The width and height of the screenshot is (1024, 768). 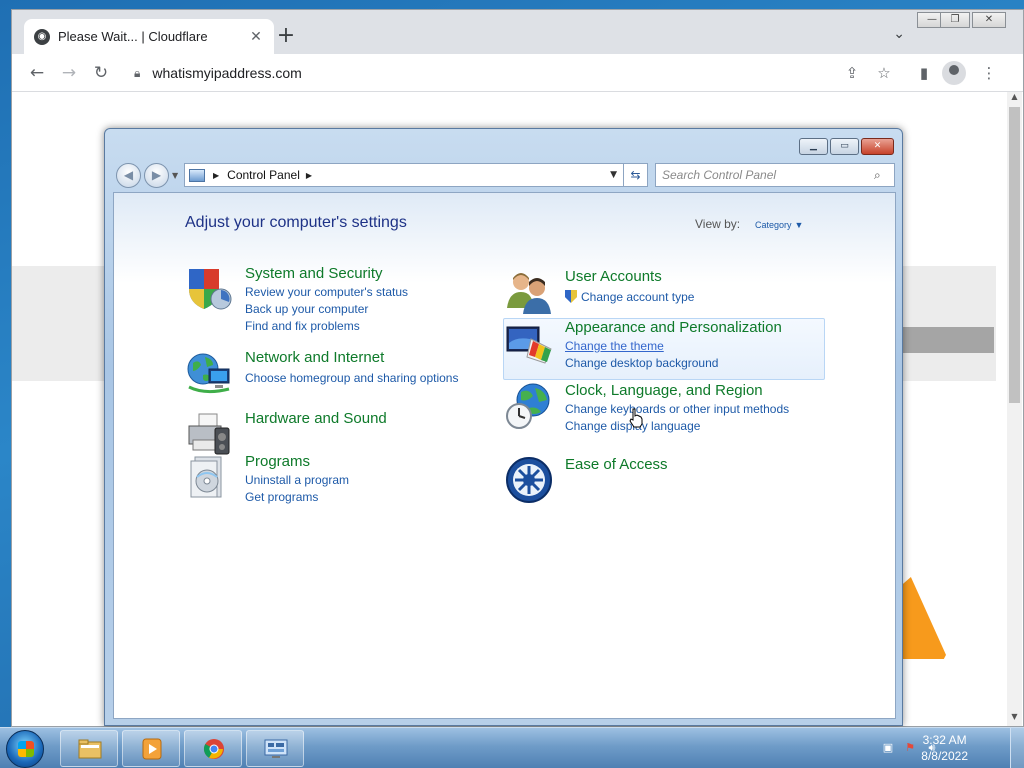 What do you see at coordinates (813, 146) in the screenshot?
I see `minimize-button: ▁` at bounding box center [813, 146].